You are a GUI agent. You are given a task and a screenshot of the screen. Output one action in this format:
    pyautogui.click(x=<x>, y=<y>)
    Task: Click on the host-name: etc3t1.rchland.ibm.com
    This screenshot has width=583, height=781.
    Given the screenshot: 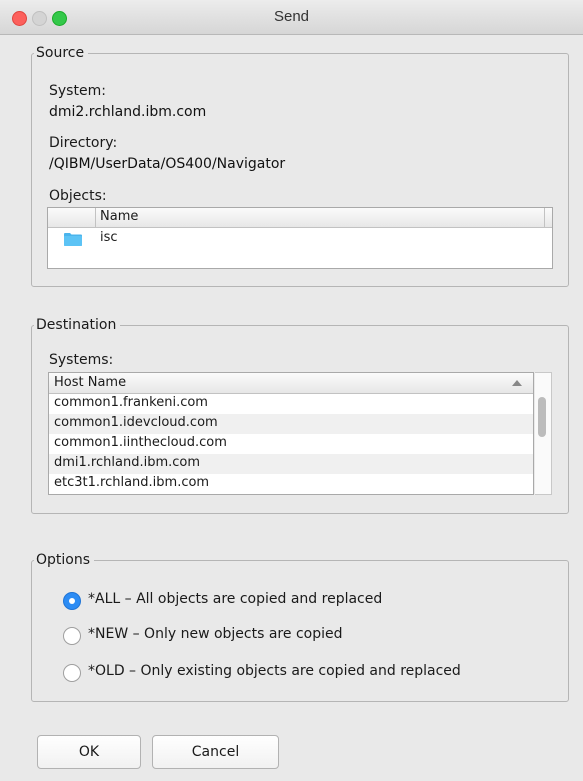 What is the action you would take?
    pyautogui.click(x=132, y=482)
    